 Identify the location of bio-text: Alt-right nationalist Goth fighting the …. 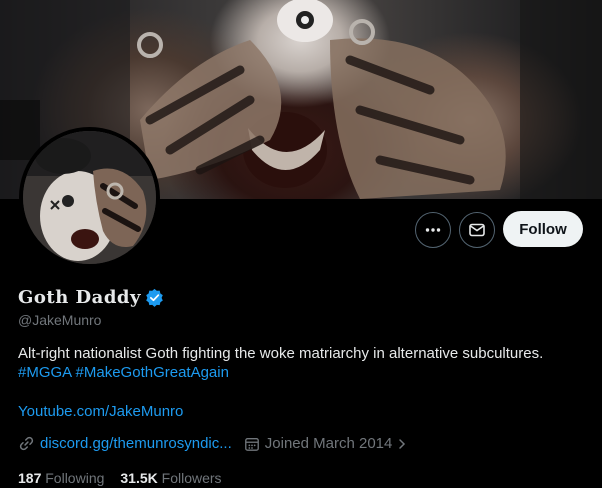
(281, 353).